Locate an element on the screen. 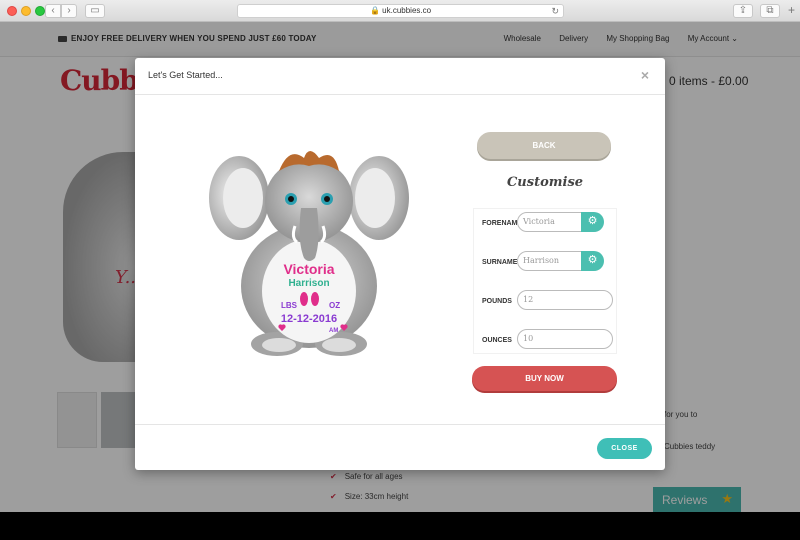 The width and height of the screenshot is (800, 540). elephant-illustration: Victoria Harrison LBS OZ 12-12-2016 AM is located at coordinates (309, 253).